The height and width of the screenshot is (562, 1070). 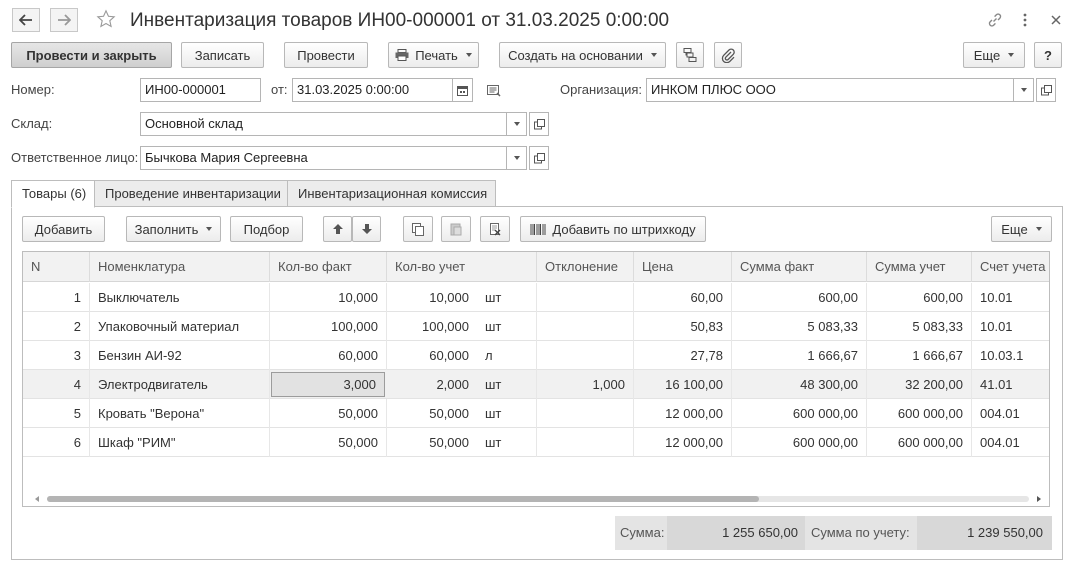 I want to click on move-down-button, so click(x=366, y=229).